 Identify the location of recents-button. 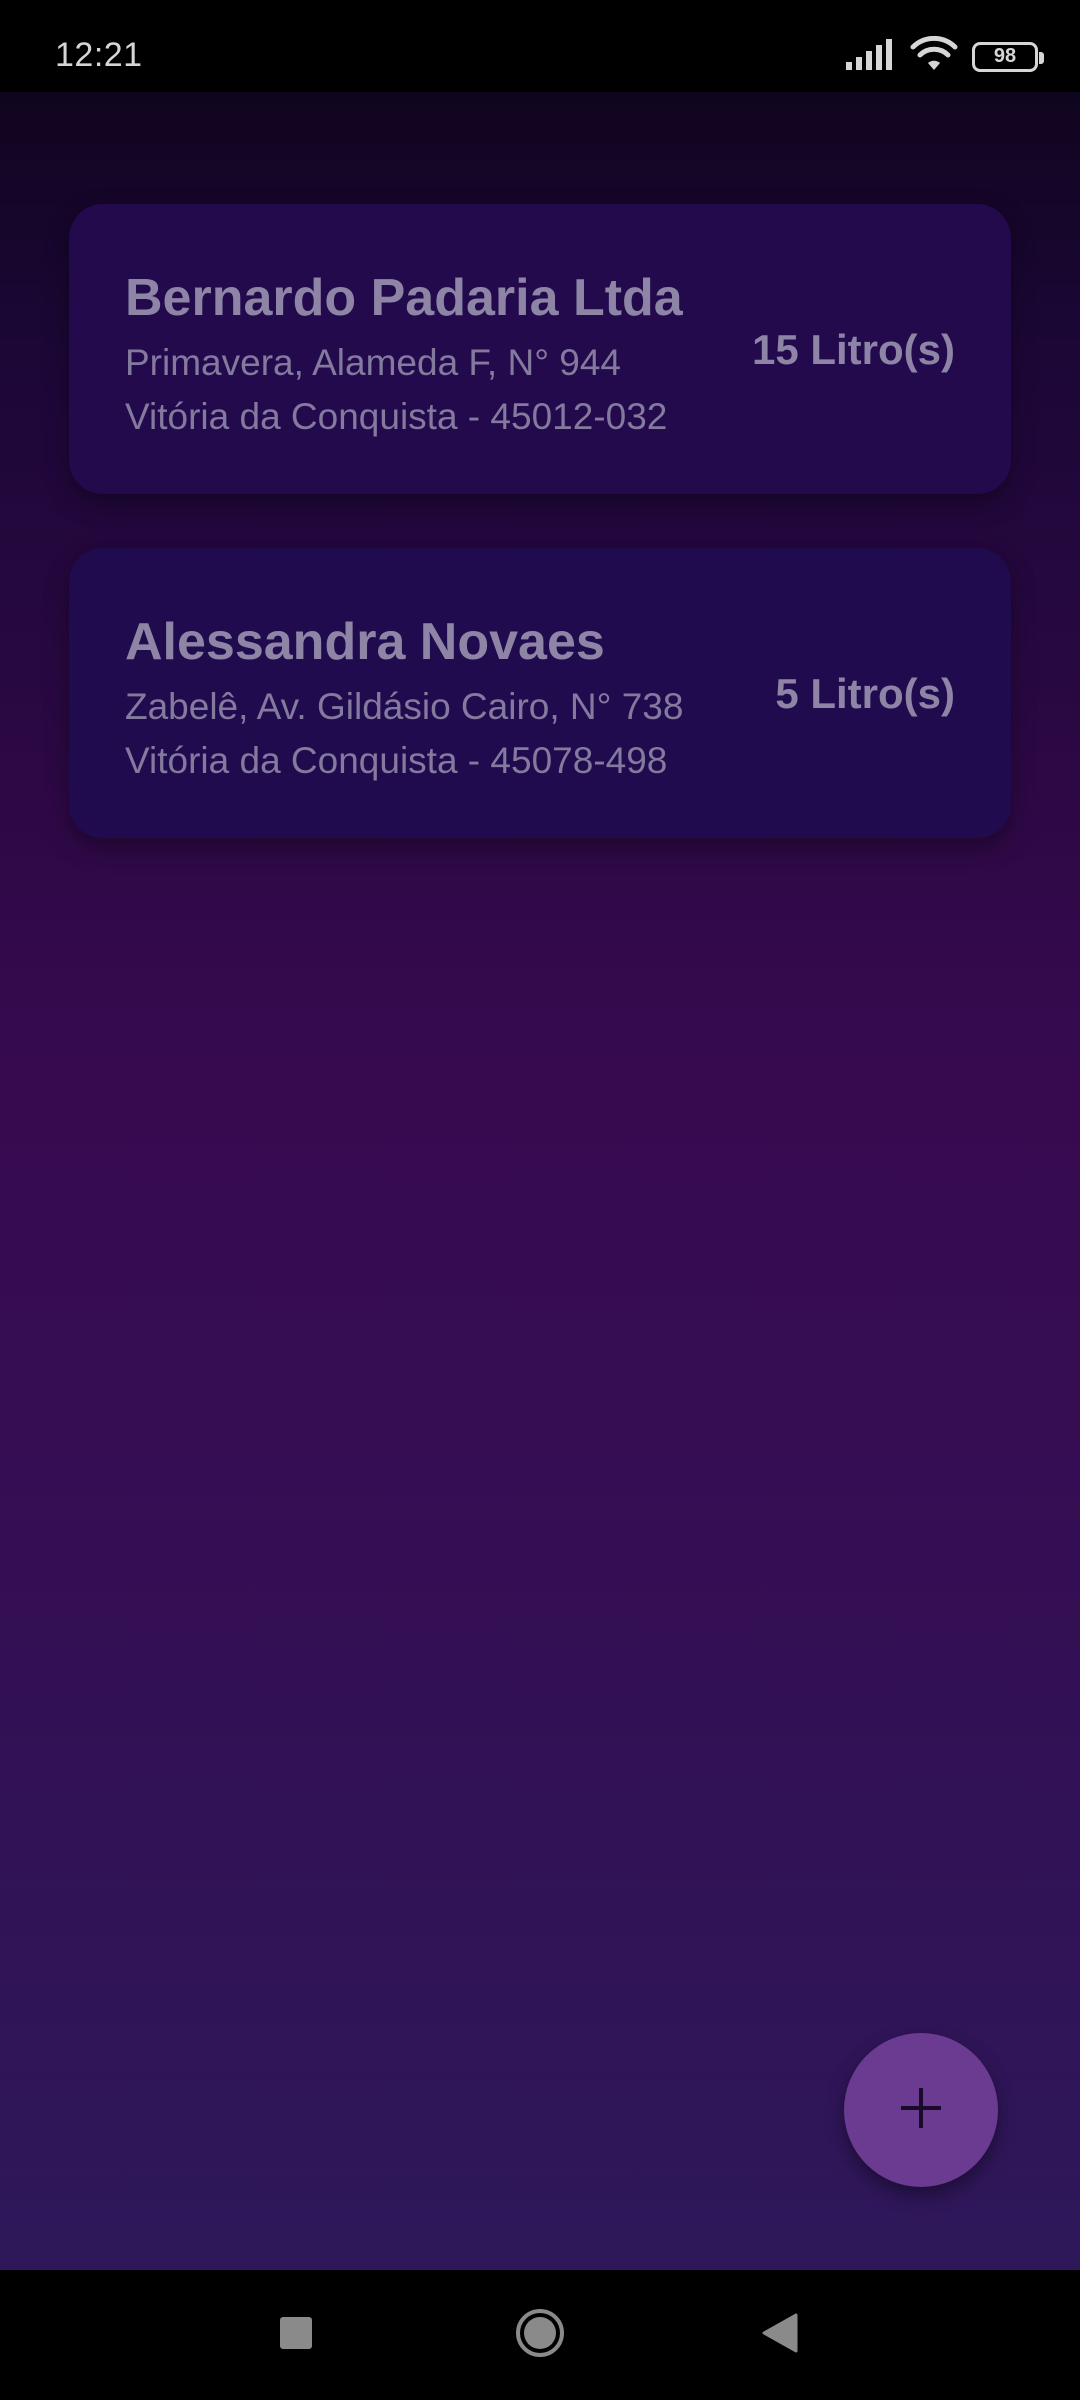
(296, 2335).